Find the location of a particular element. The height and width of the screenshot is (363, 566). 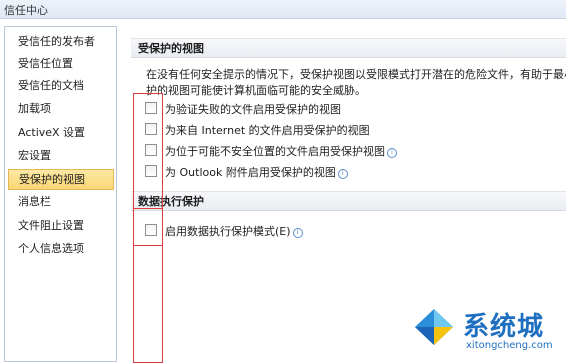

sidebar-item-macro-settings: 宏设置 is located at coordinates (61, 155).